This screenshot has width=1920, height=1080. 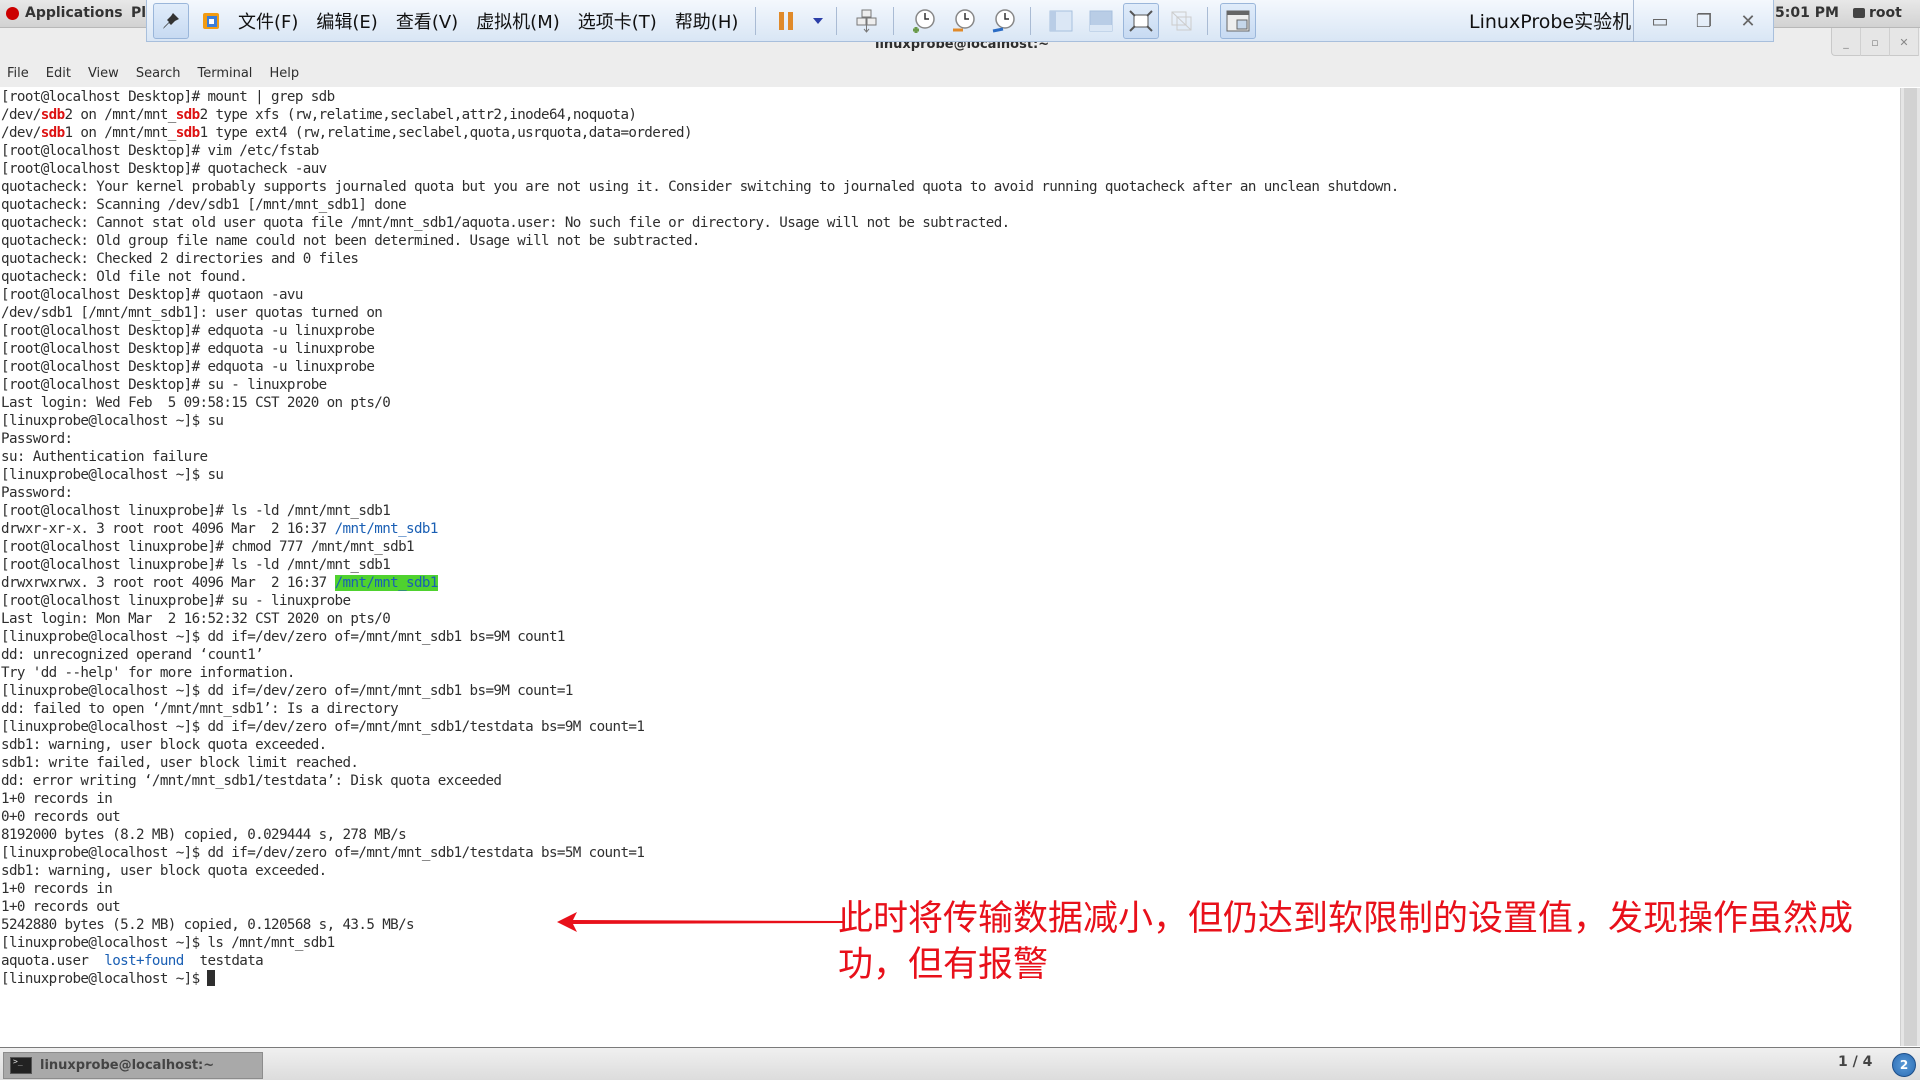 I want to click on vmware-window-controls: ▭ ❐ ✕, so click(x=1695, y=21).